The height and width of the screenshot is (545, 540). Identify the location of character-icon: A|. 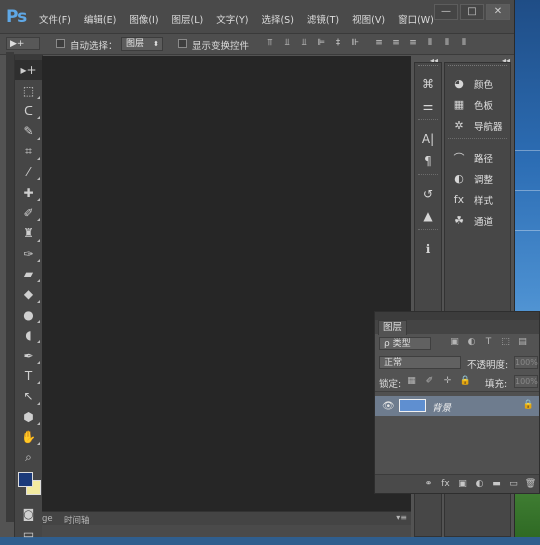
(428, 139).